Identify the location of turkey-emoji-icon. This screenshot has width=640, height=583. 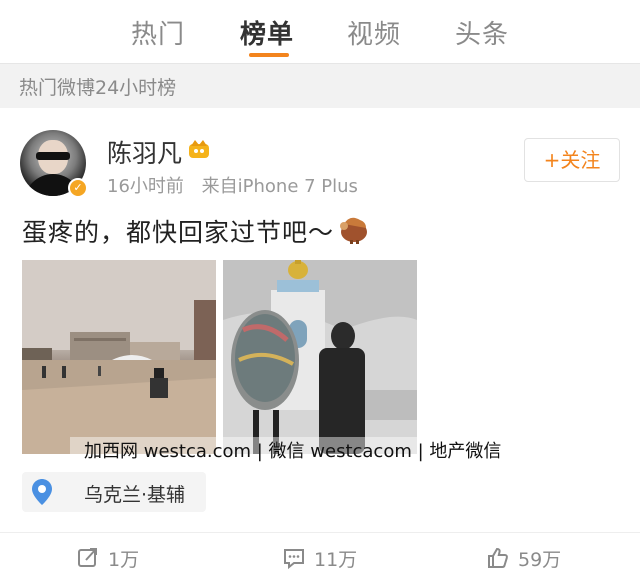
(353, 230).